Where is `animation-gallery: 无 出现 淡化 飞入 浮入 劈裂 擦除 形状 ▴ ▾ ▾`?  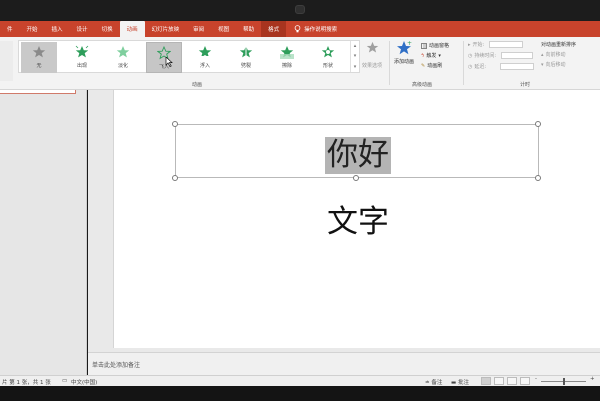
animation-gallery: 无 出现 淡化 飞入 浮入 劈裂 擦除 形状 ▴ ▾ ▾ is located at coordinates (189, 56).